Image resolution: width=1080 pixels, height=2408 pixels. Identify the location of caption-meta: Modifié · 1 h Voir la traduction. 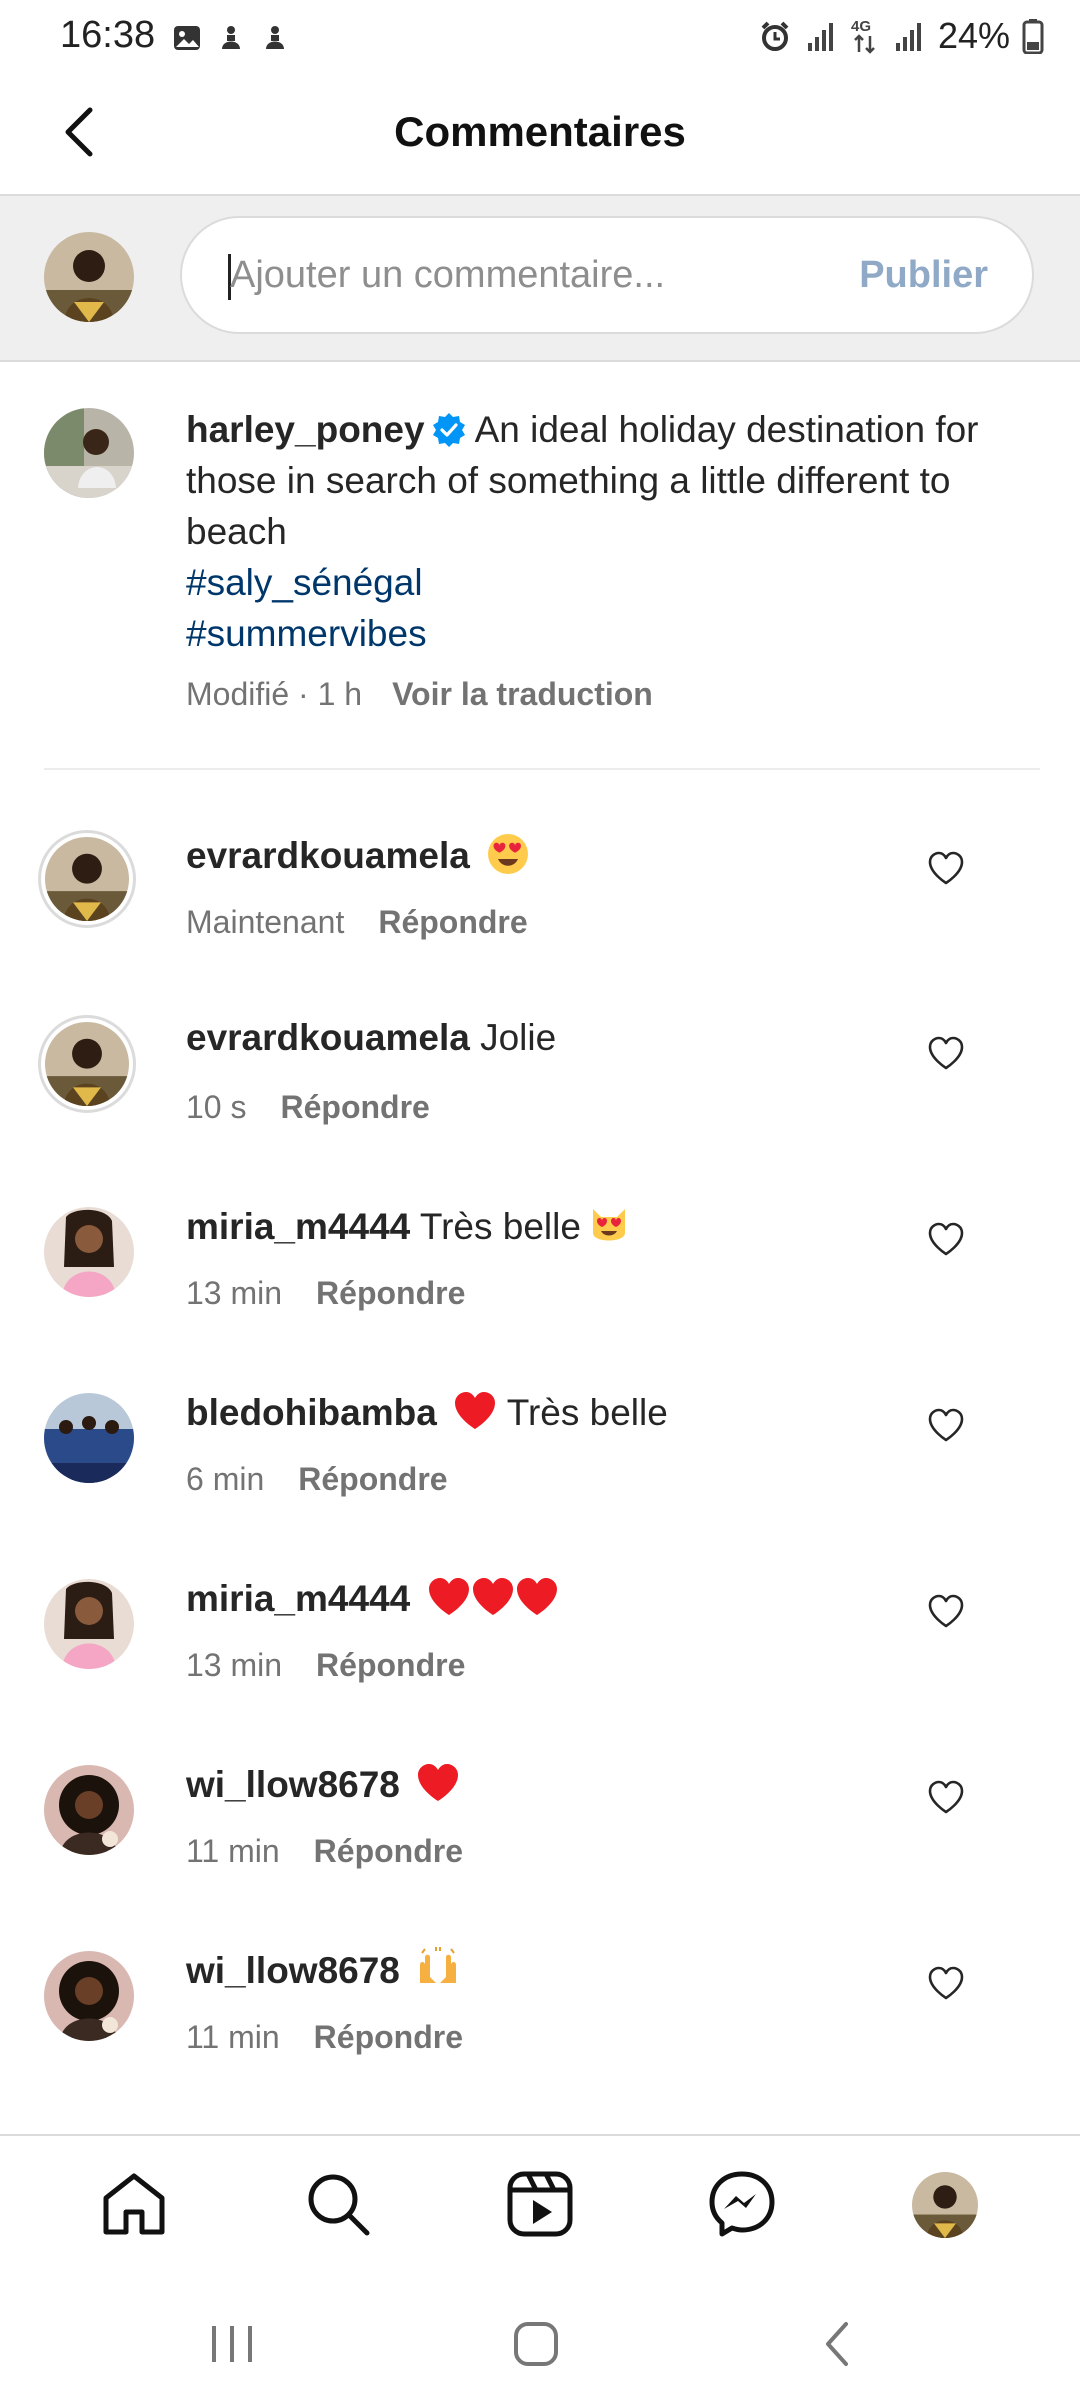
(419, 694).